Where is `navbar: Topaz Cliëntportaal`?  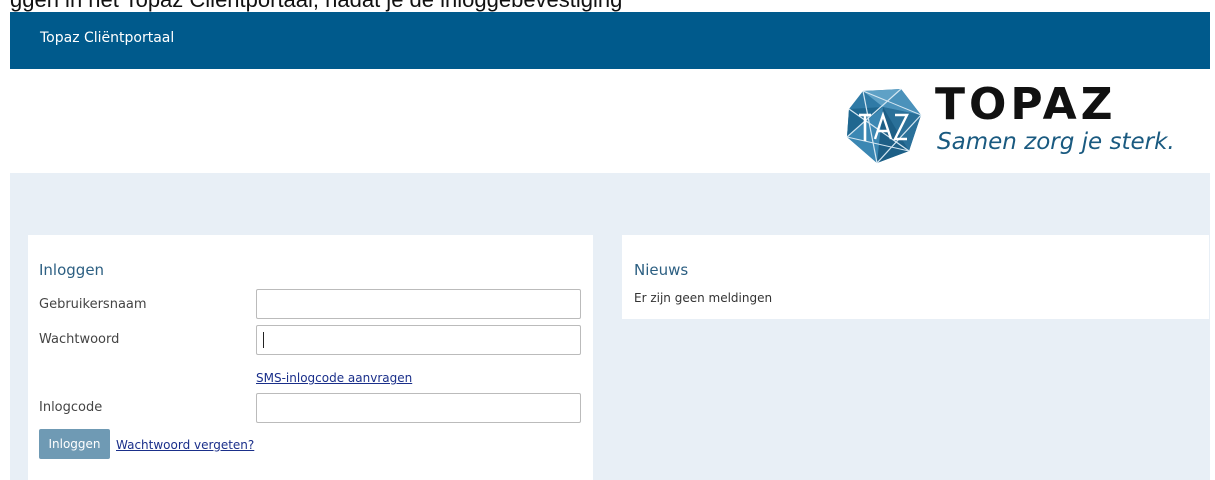
navbar: Topaz Cliëntportaal is located at coordinates (610, 40).